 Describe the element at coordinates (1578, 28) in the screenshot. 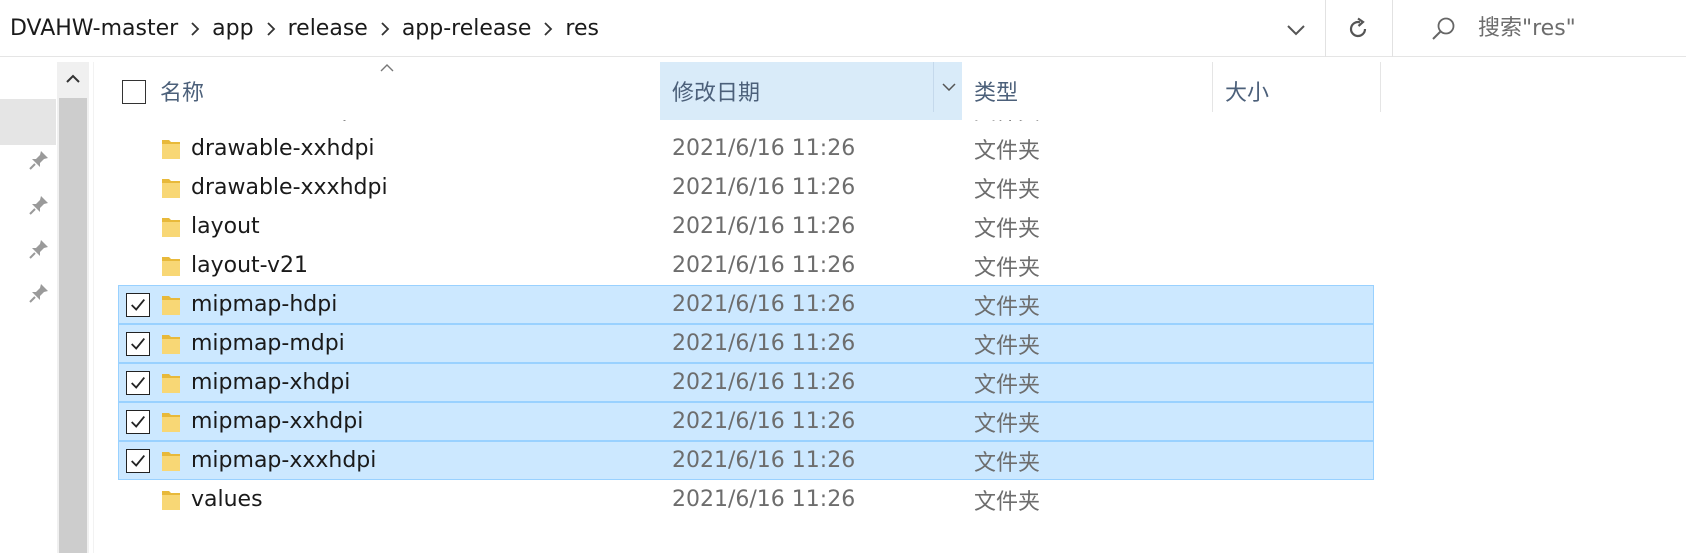

I see `search-input` at that location.